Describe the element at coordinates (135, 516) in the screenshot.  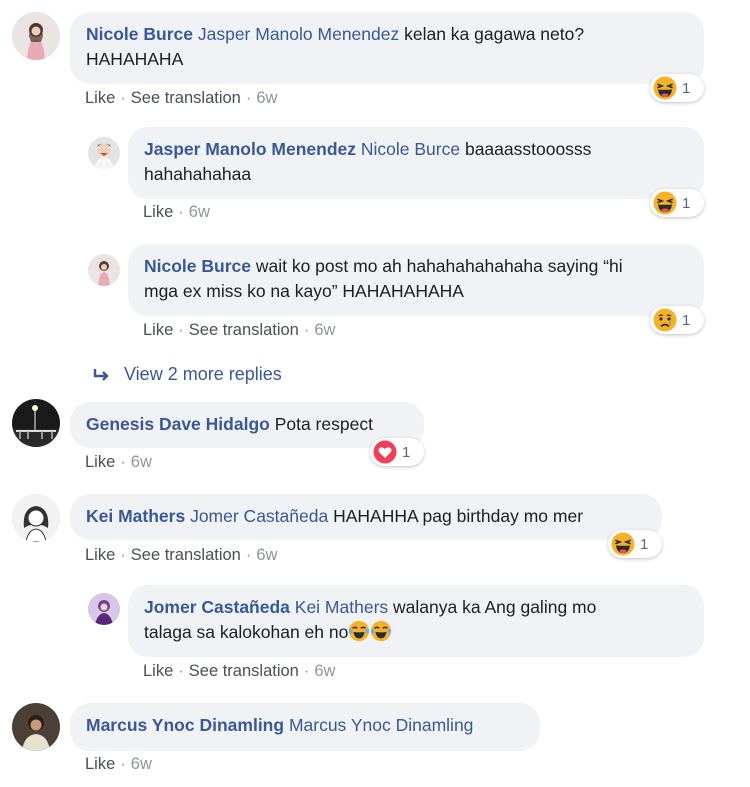
I see `comment-author: Kei Mathers` at that location.